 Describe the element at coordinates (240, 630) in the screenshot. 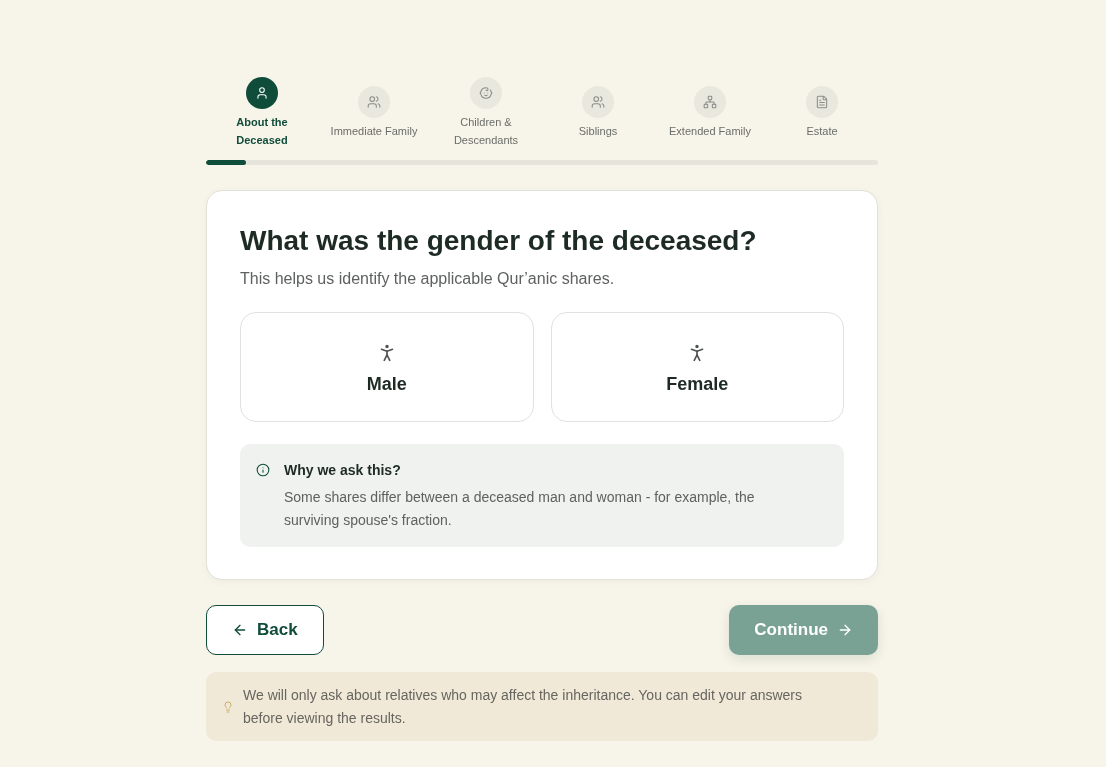

I see `arrow-left-icon` at that location.